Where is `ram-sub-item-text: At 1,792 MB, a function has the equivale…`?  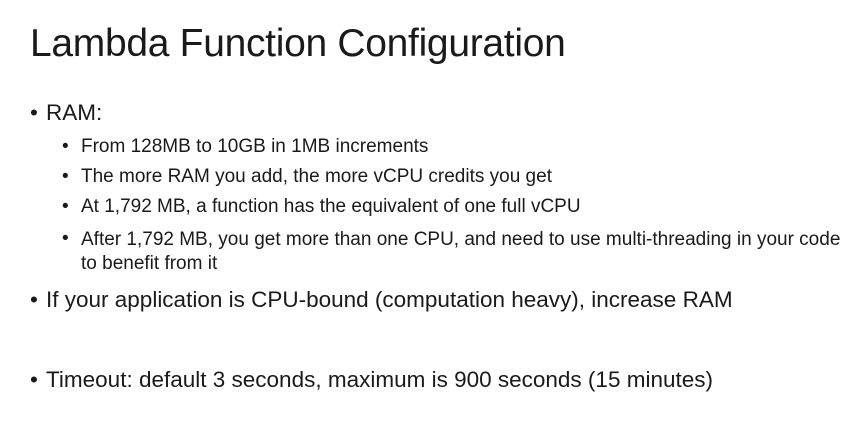
ram-sub-item-text: At 1,792 MB, a function has the equivale… is located at coordinates (331, 206).